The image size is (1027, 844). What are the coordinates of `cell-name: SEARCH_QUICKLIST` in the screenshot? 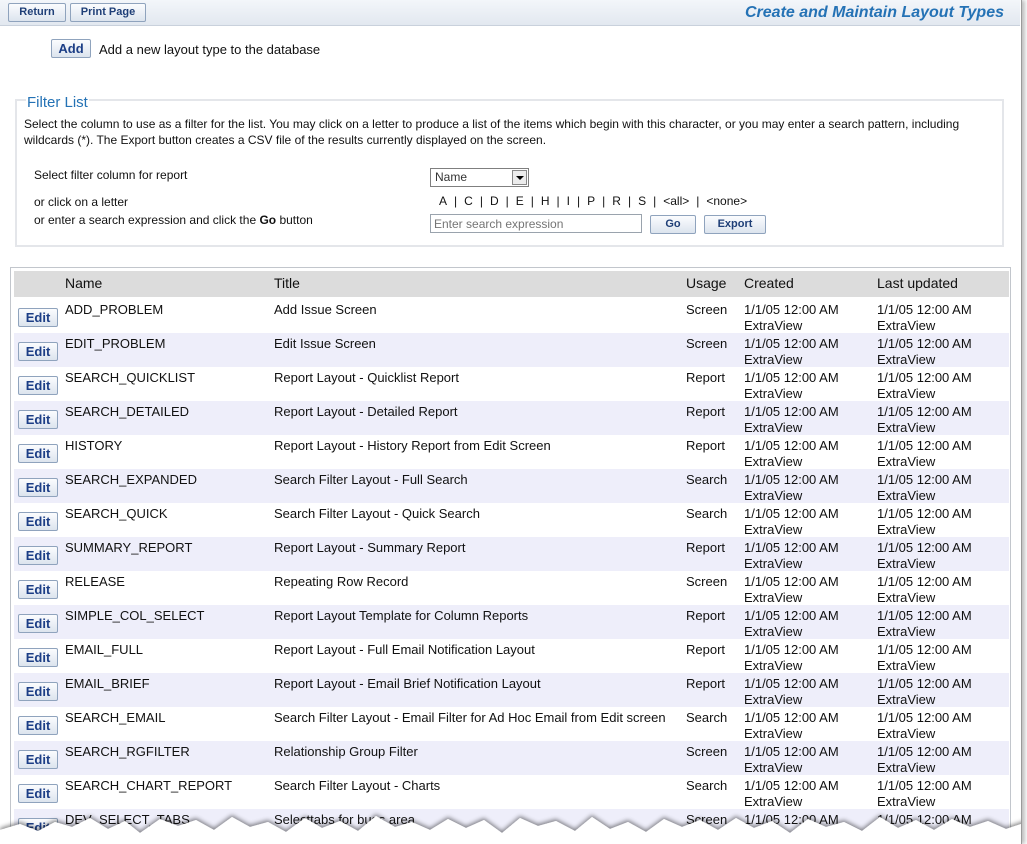 It's located at (130, 377).